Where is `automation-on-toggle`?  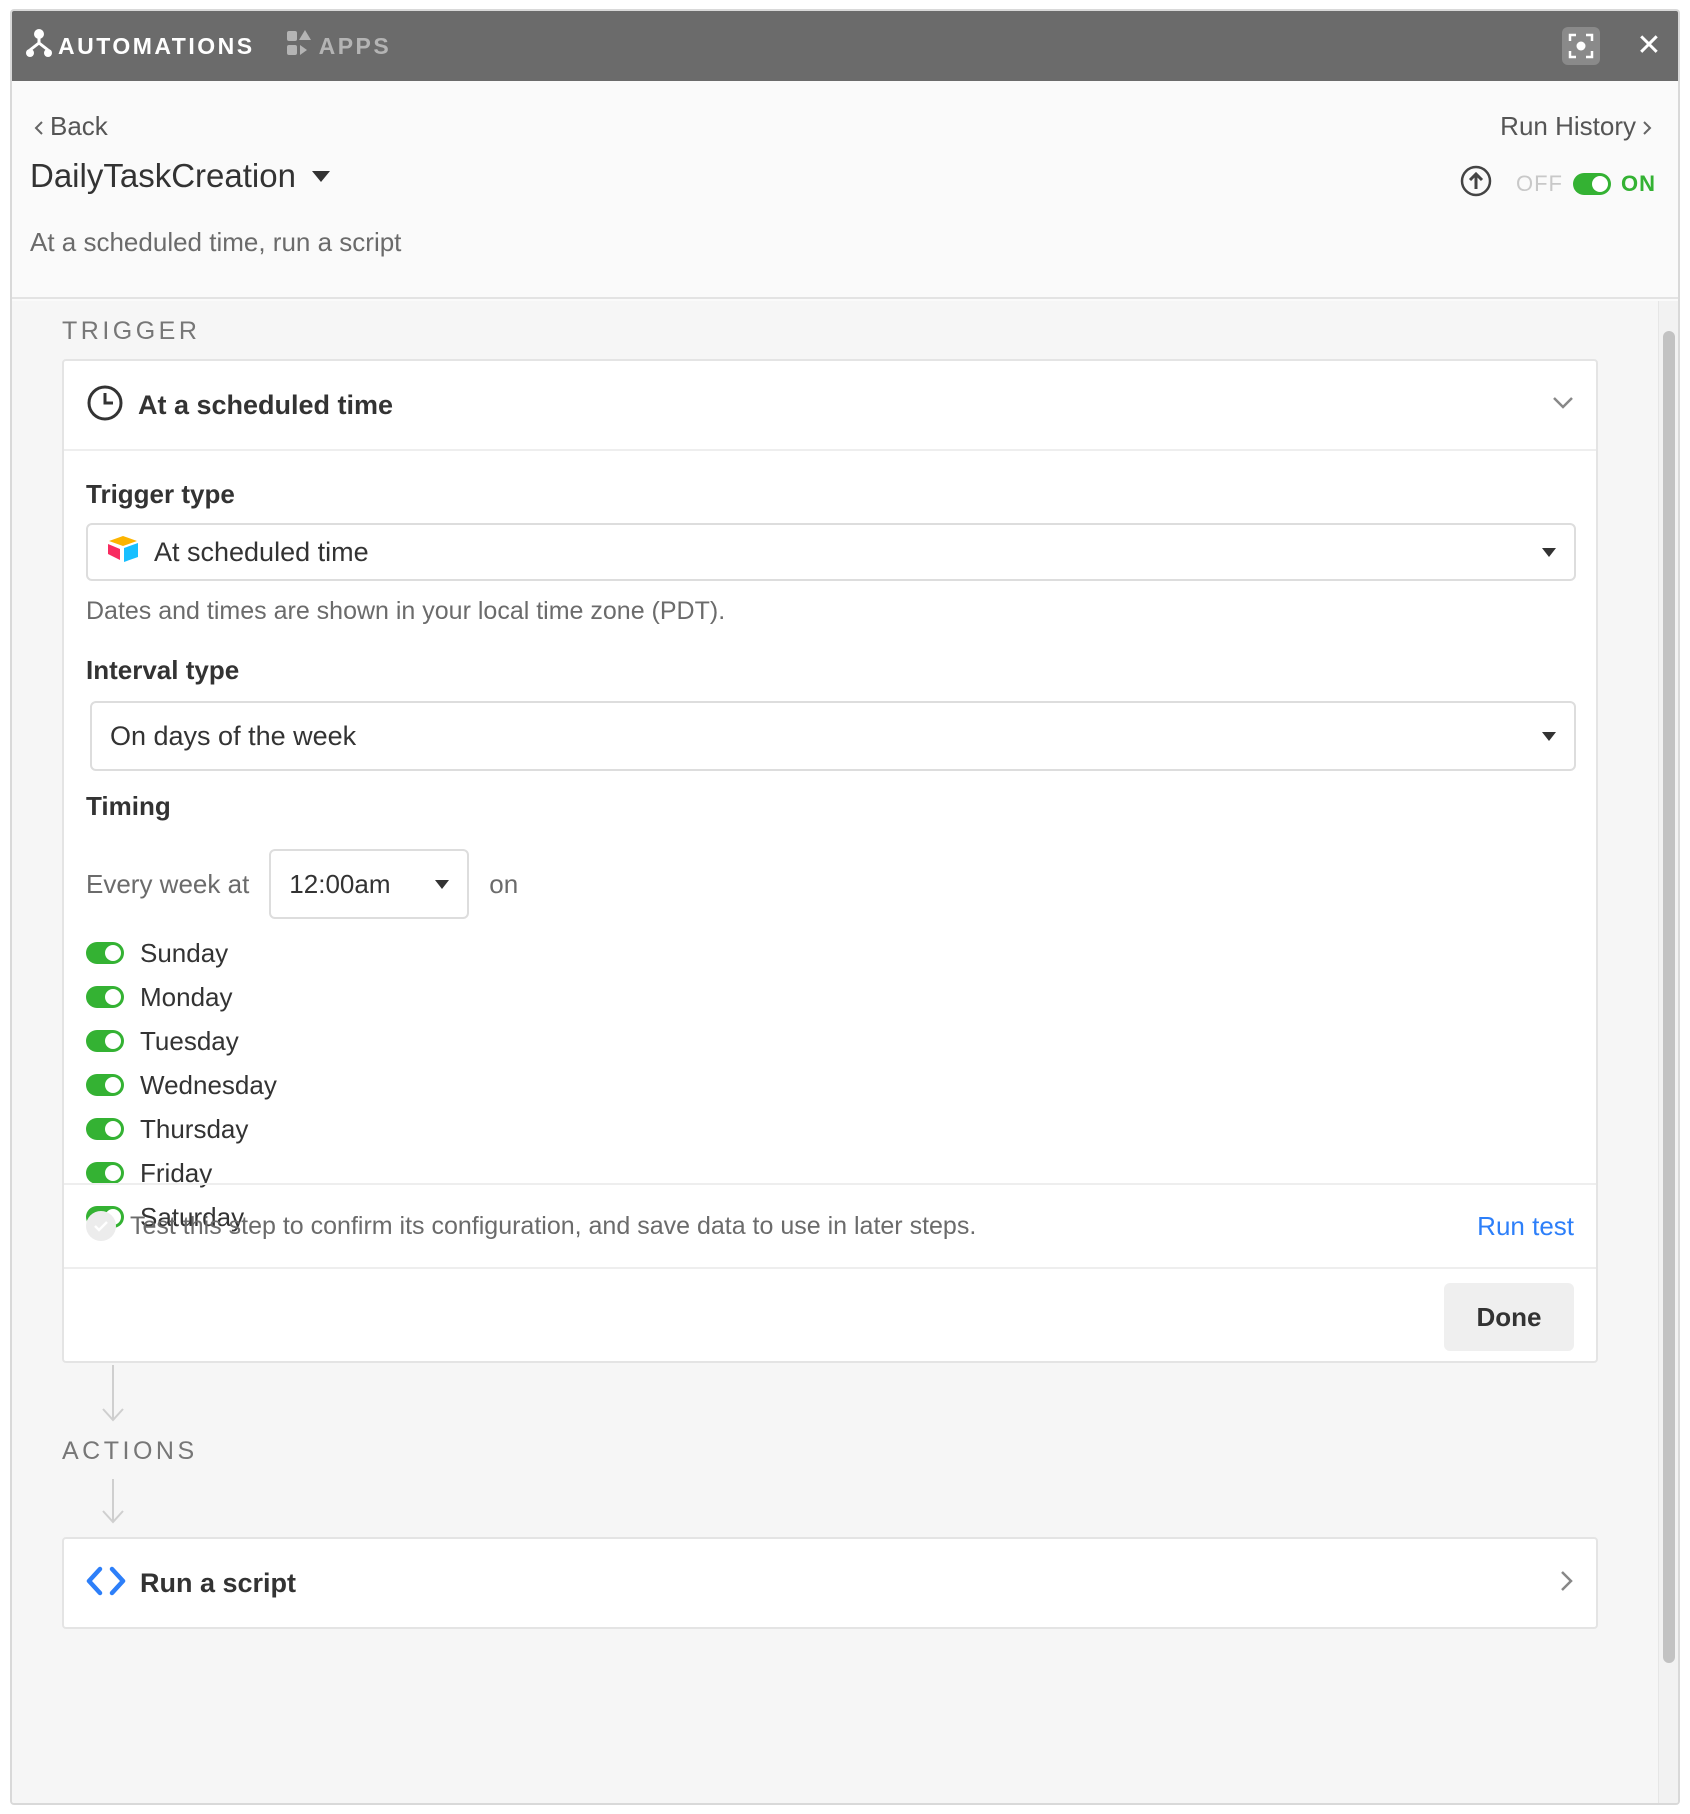
automation-on-toggle is located at coordinates (1592, 183).